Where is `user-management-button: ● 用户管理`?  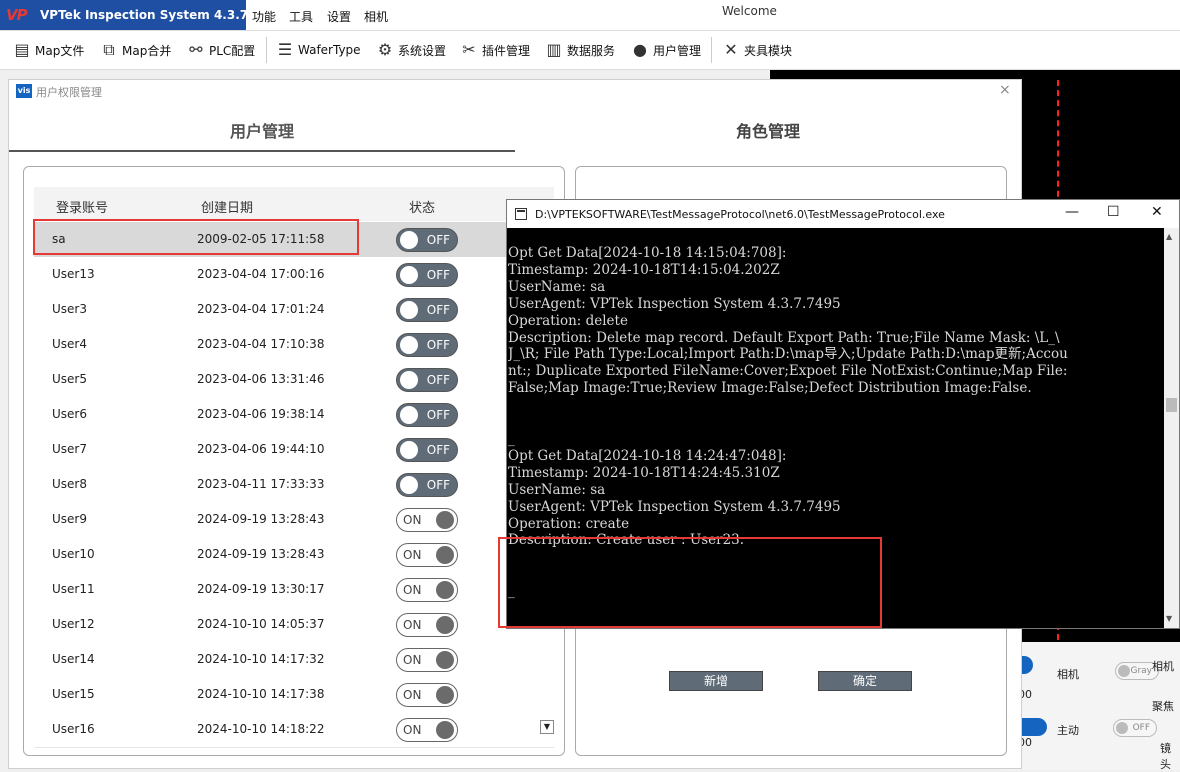
user-management-button: ● 用户管理 is located at coordinates (665, 50).